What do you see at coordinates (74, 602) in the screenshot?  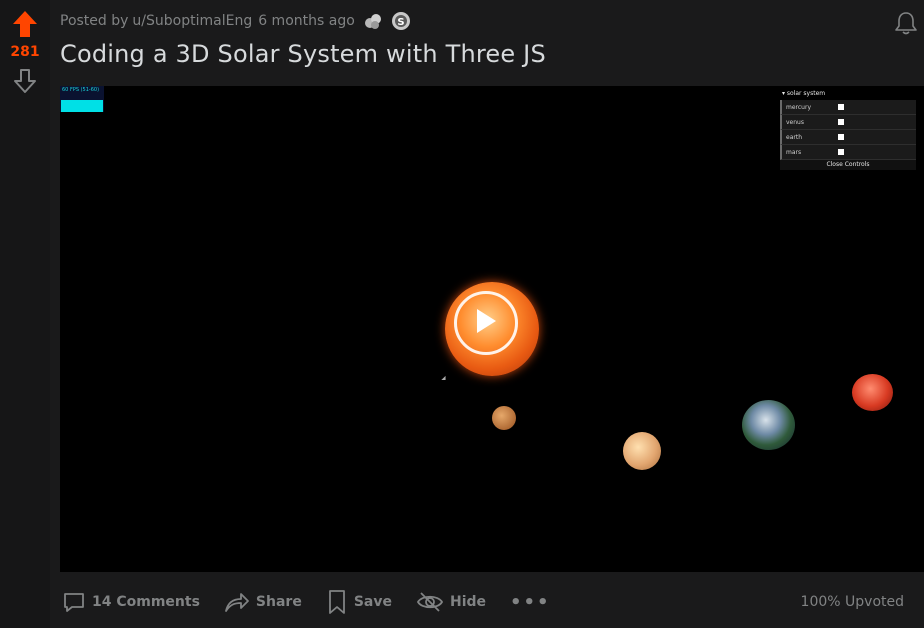 I see `comment-icon` at bounding box center [74, 602].